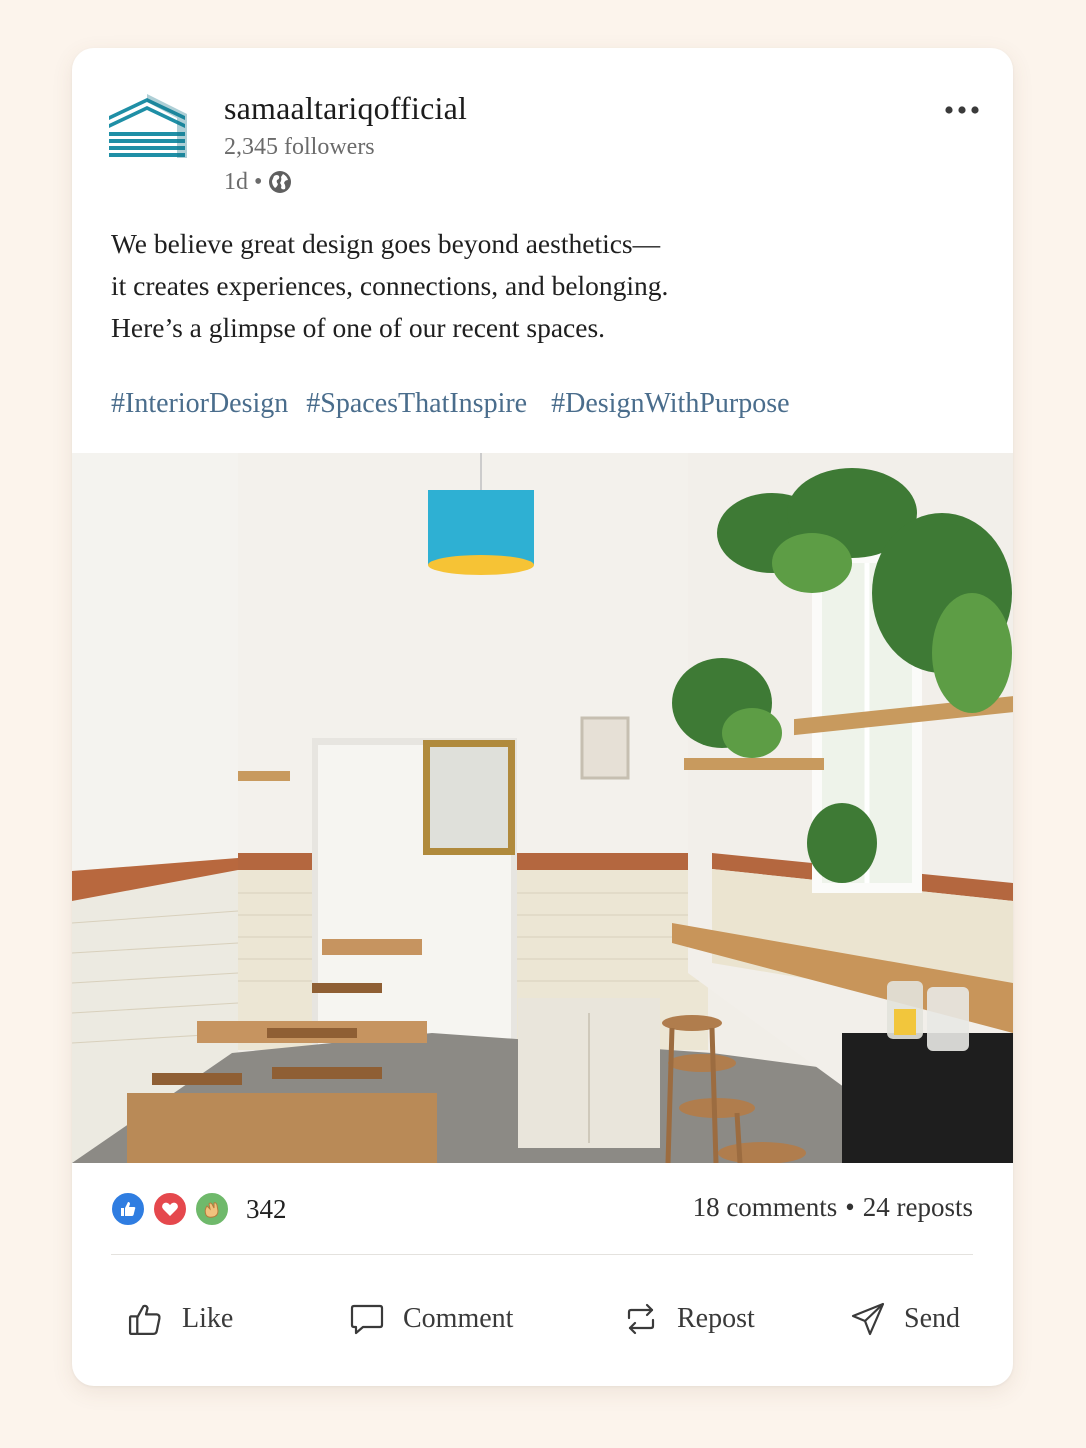 This screenshot has height=1448, width=1086. I want to click on repost-icon, so click(641, 1319).